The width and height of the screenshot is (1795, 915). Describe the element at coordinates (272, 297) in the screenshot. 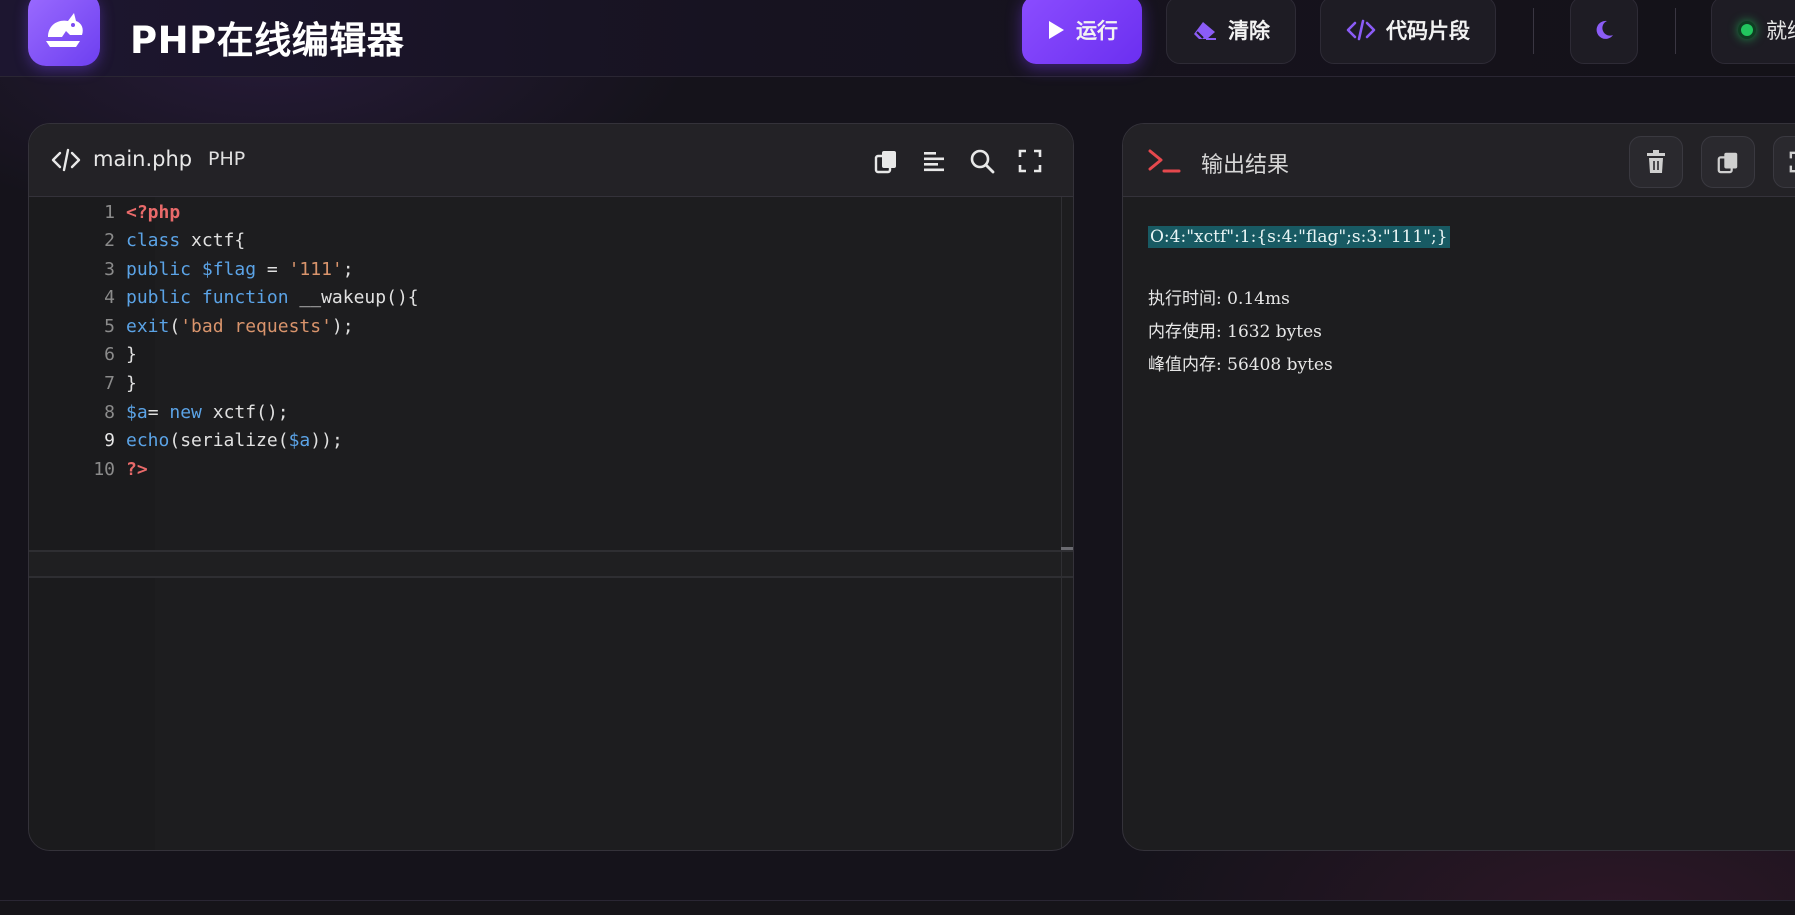

I see `code-line-4: public function __wakeup(){` at that location.